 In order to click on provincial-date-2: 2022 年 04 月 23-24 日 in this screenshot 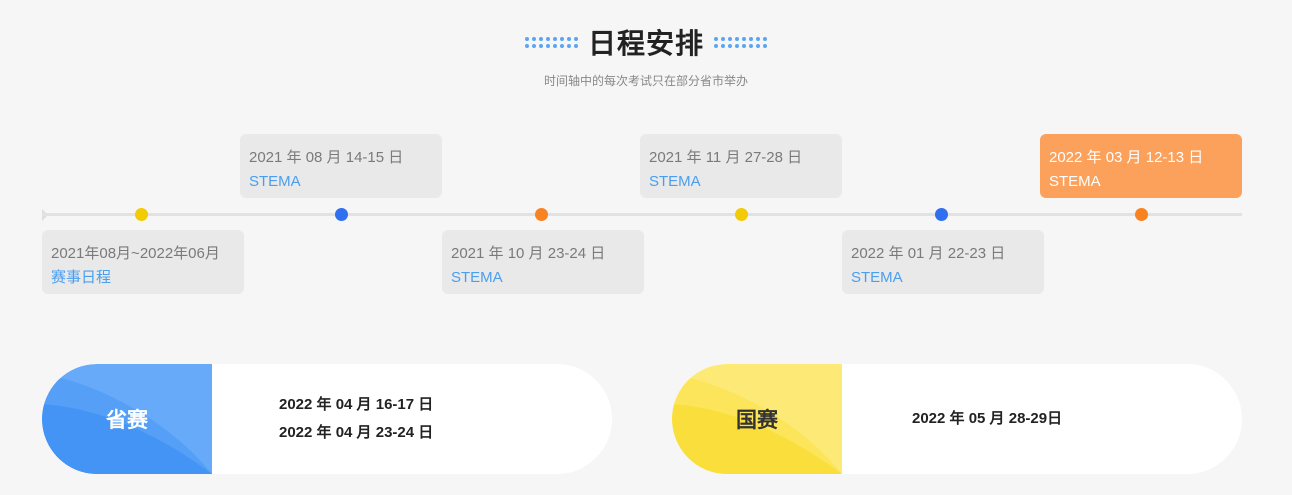, I will do `click(356, 432)`.